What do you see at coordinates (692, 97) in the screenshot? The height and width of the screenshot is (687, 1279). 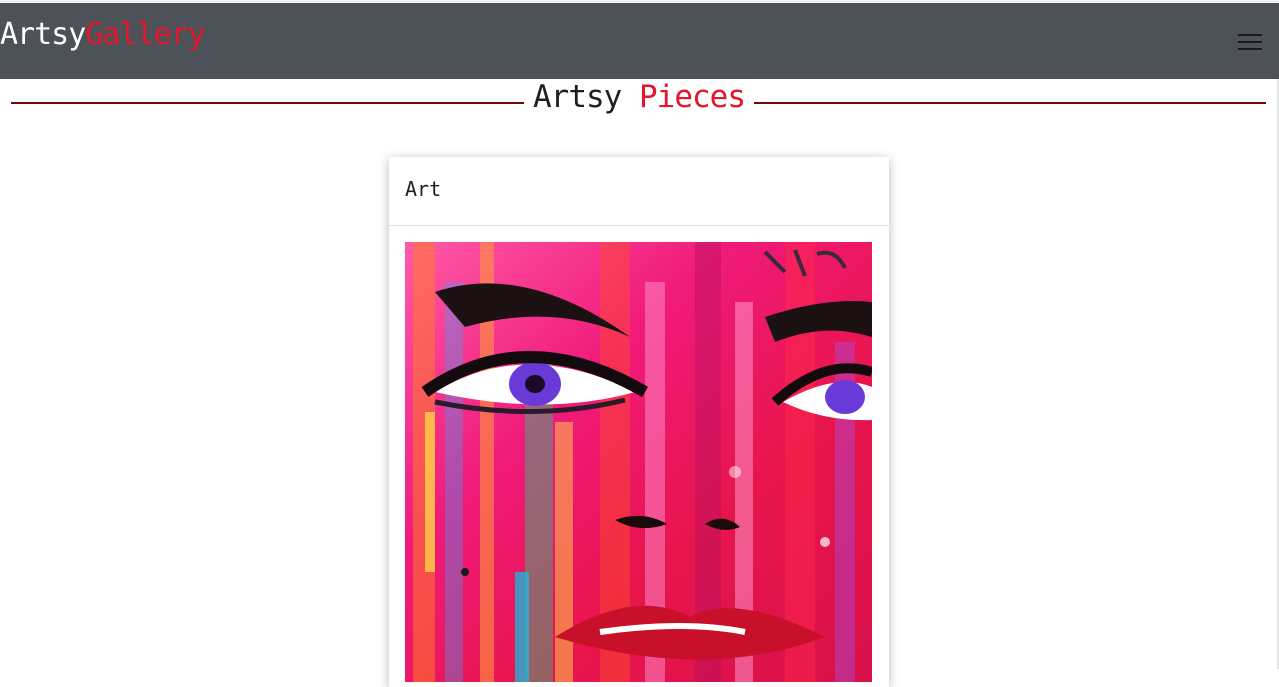 I see `section-title-pieces: Pieces` at bounding box center [692, 97].